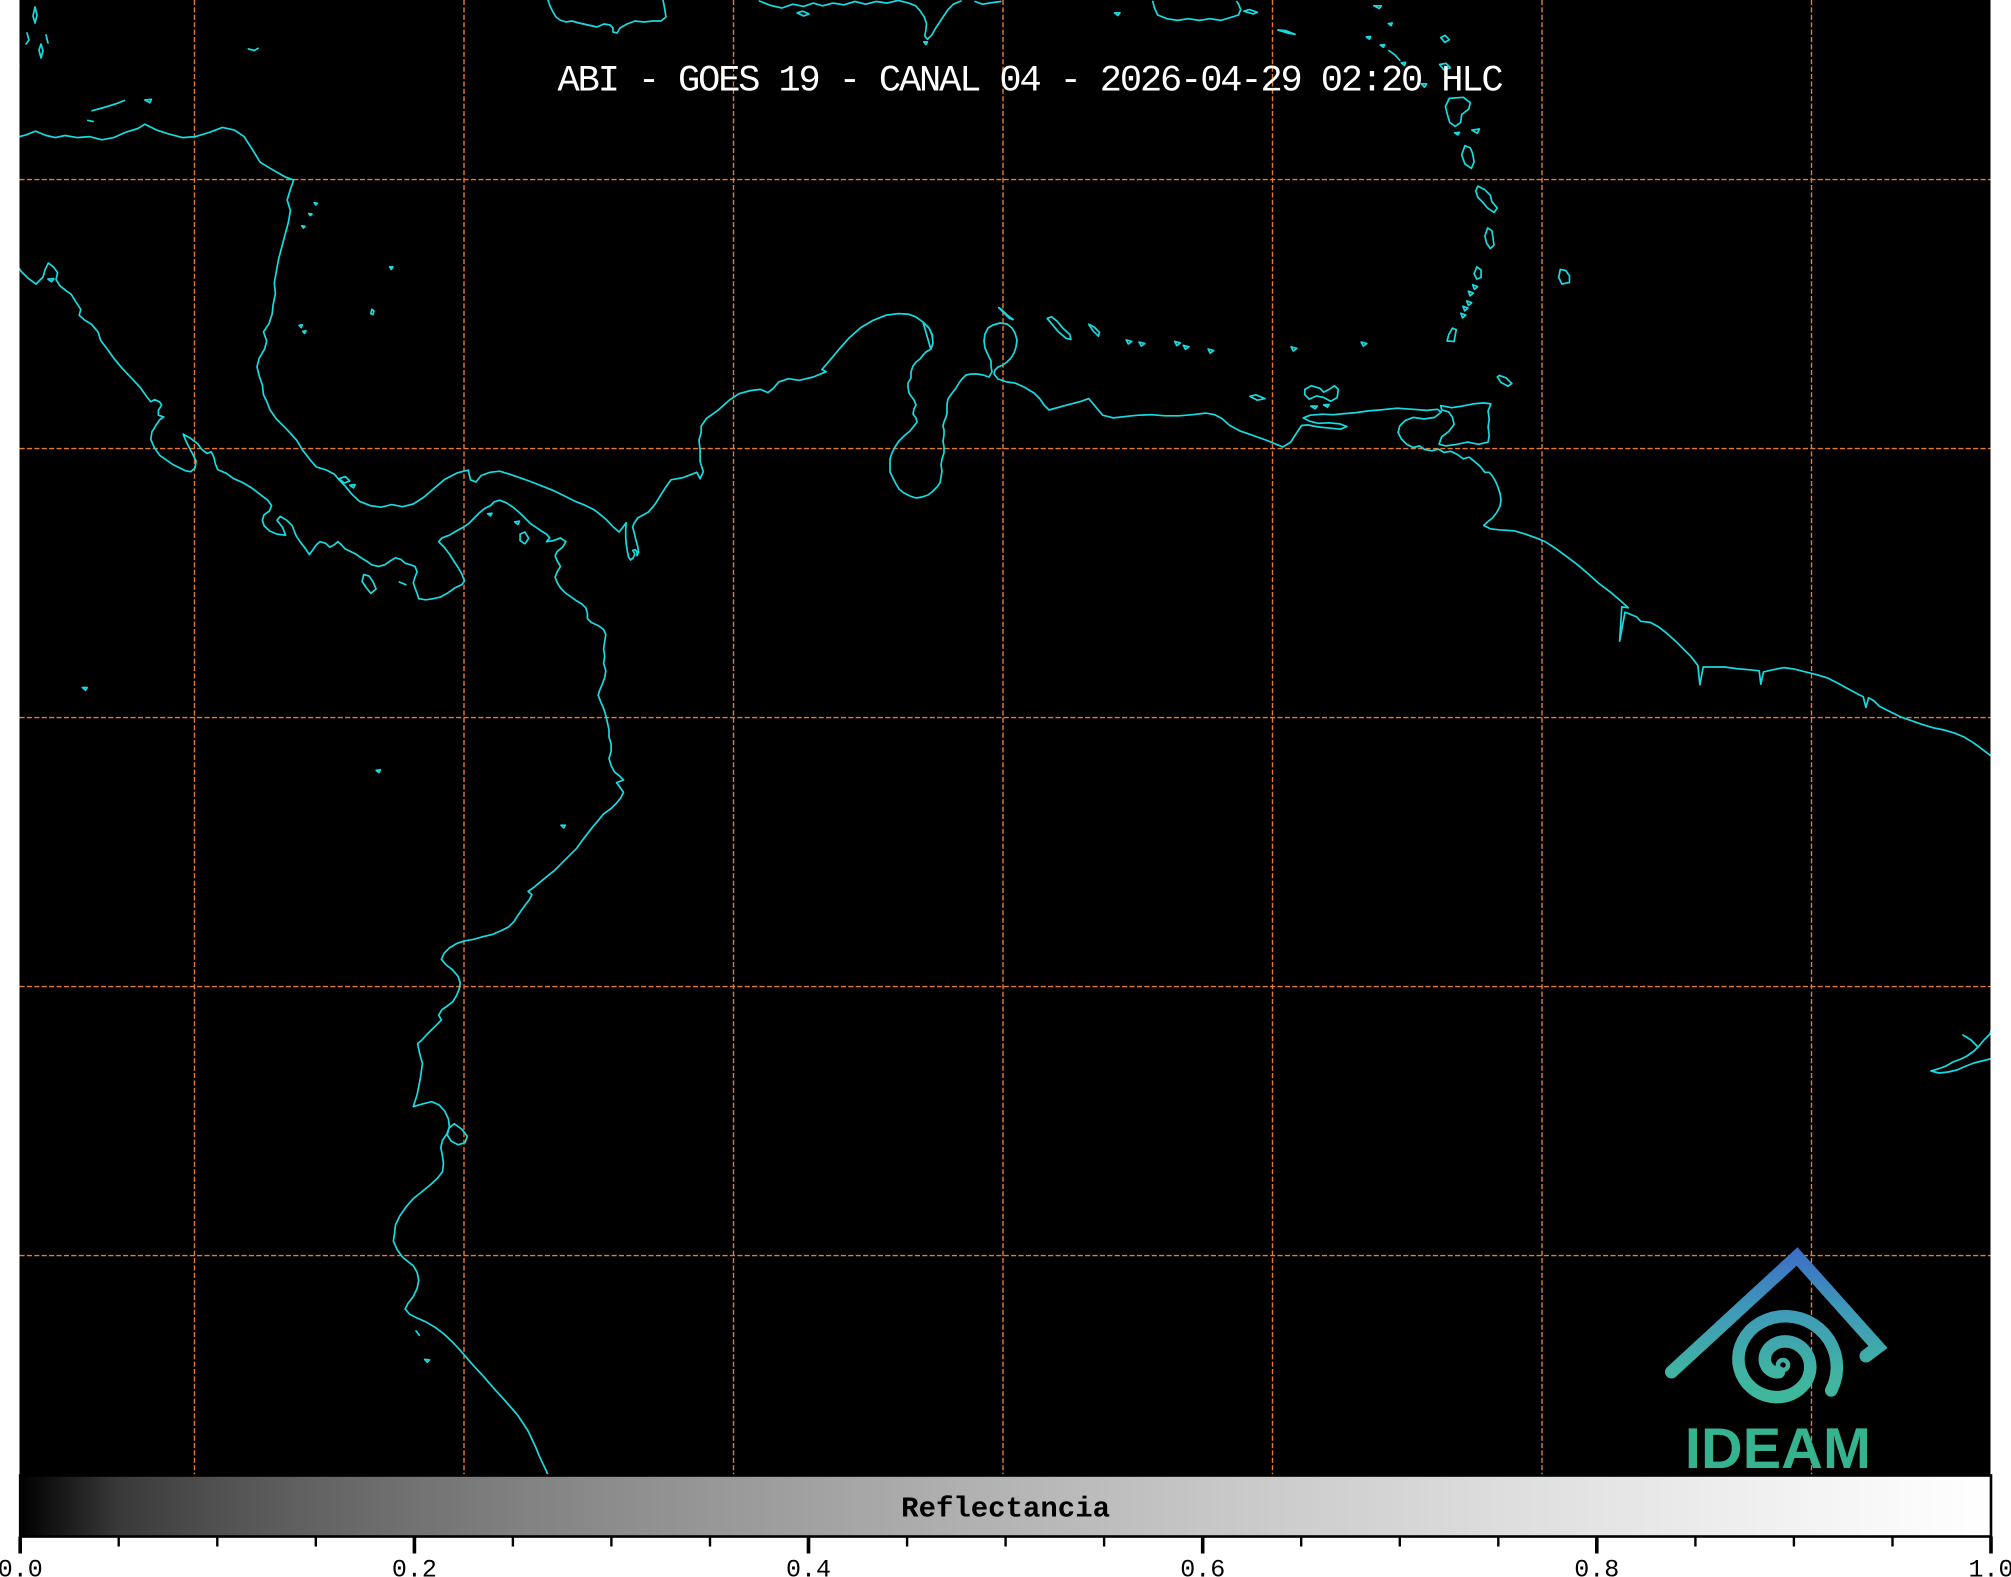  I want to click on svg-text: 0.4, so click(808, 1566).